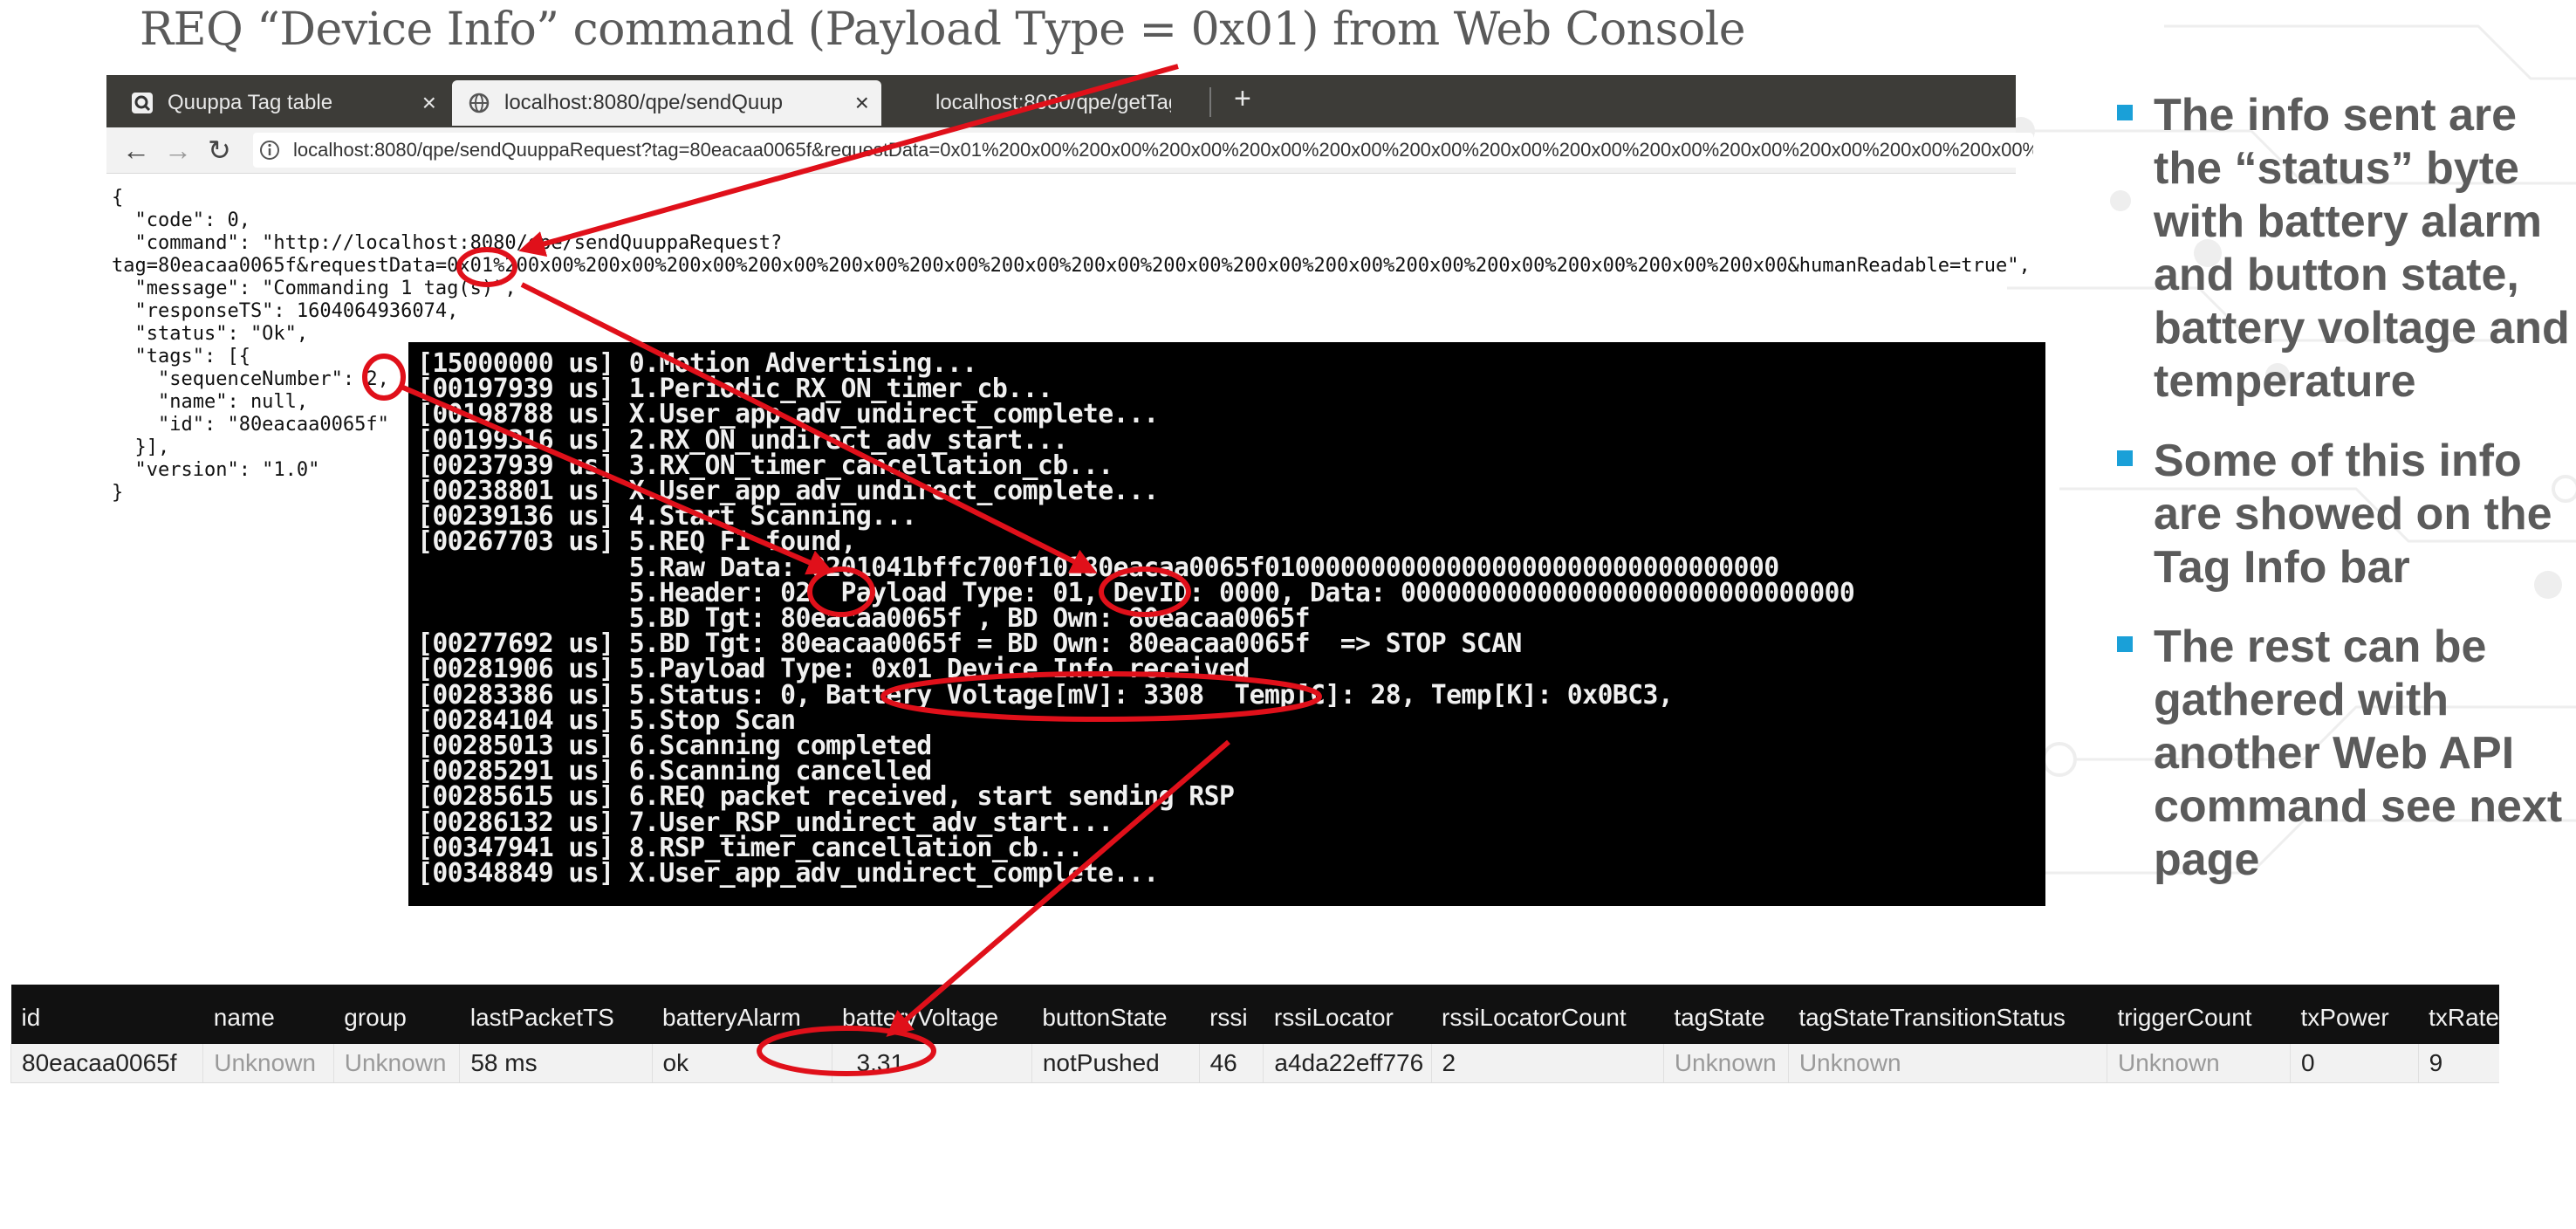 The image size is (2576, 1229). Describe the element at coordinates (1115, 1063) in the screenshot. I see `cell-buttonstate: notPushed` at that location.